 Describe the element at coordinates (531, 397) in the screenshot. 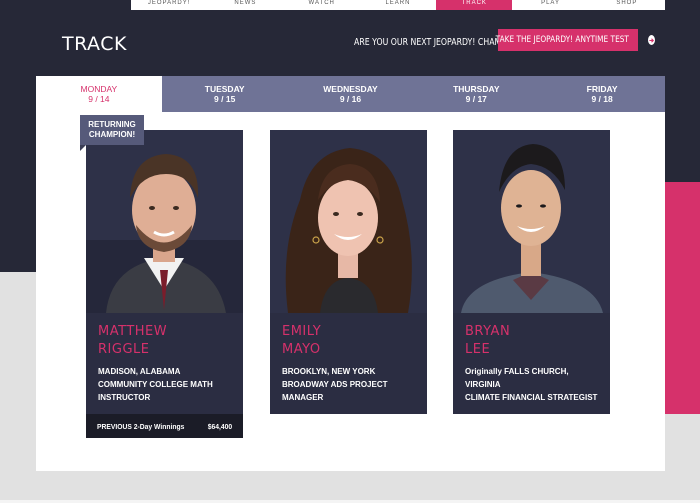

I see `contestant-occupation: CLIMATE FINANCIAL STRATEGIST` at that location.